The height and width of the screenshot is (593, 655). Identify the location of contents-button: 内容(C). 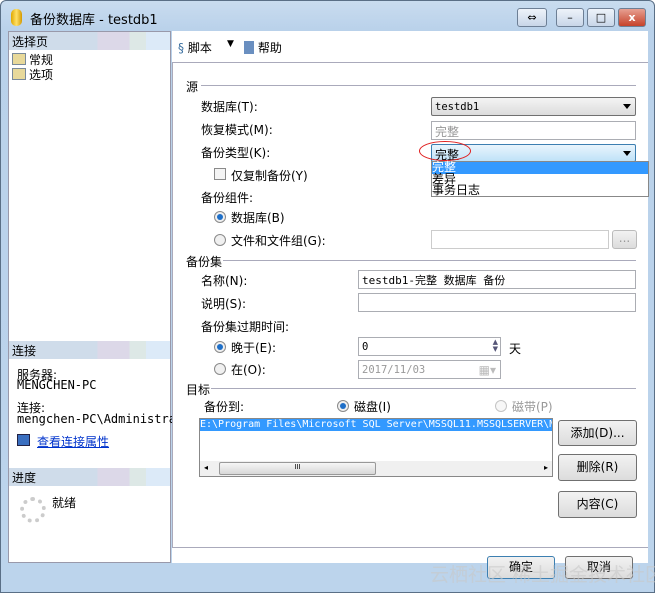
(597, 504).